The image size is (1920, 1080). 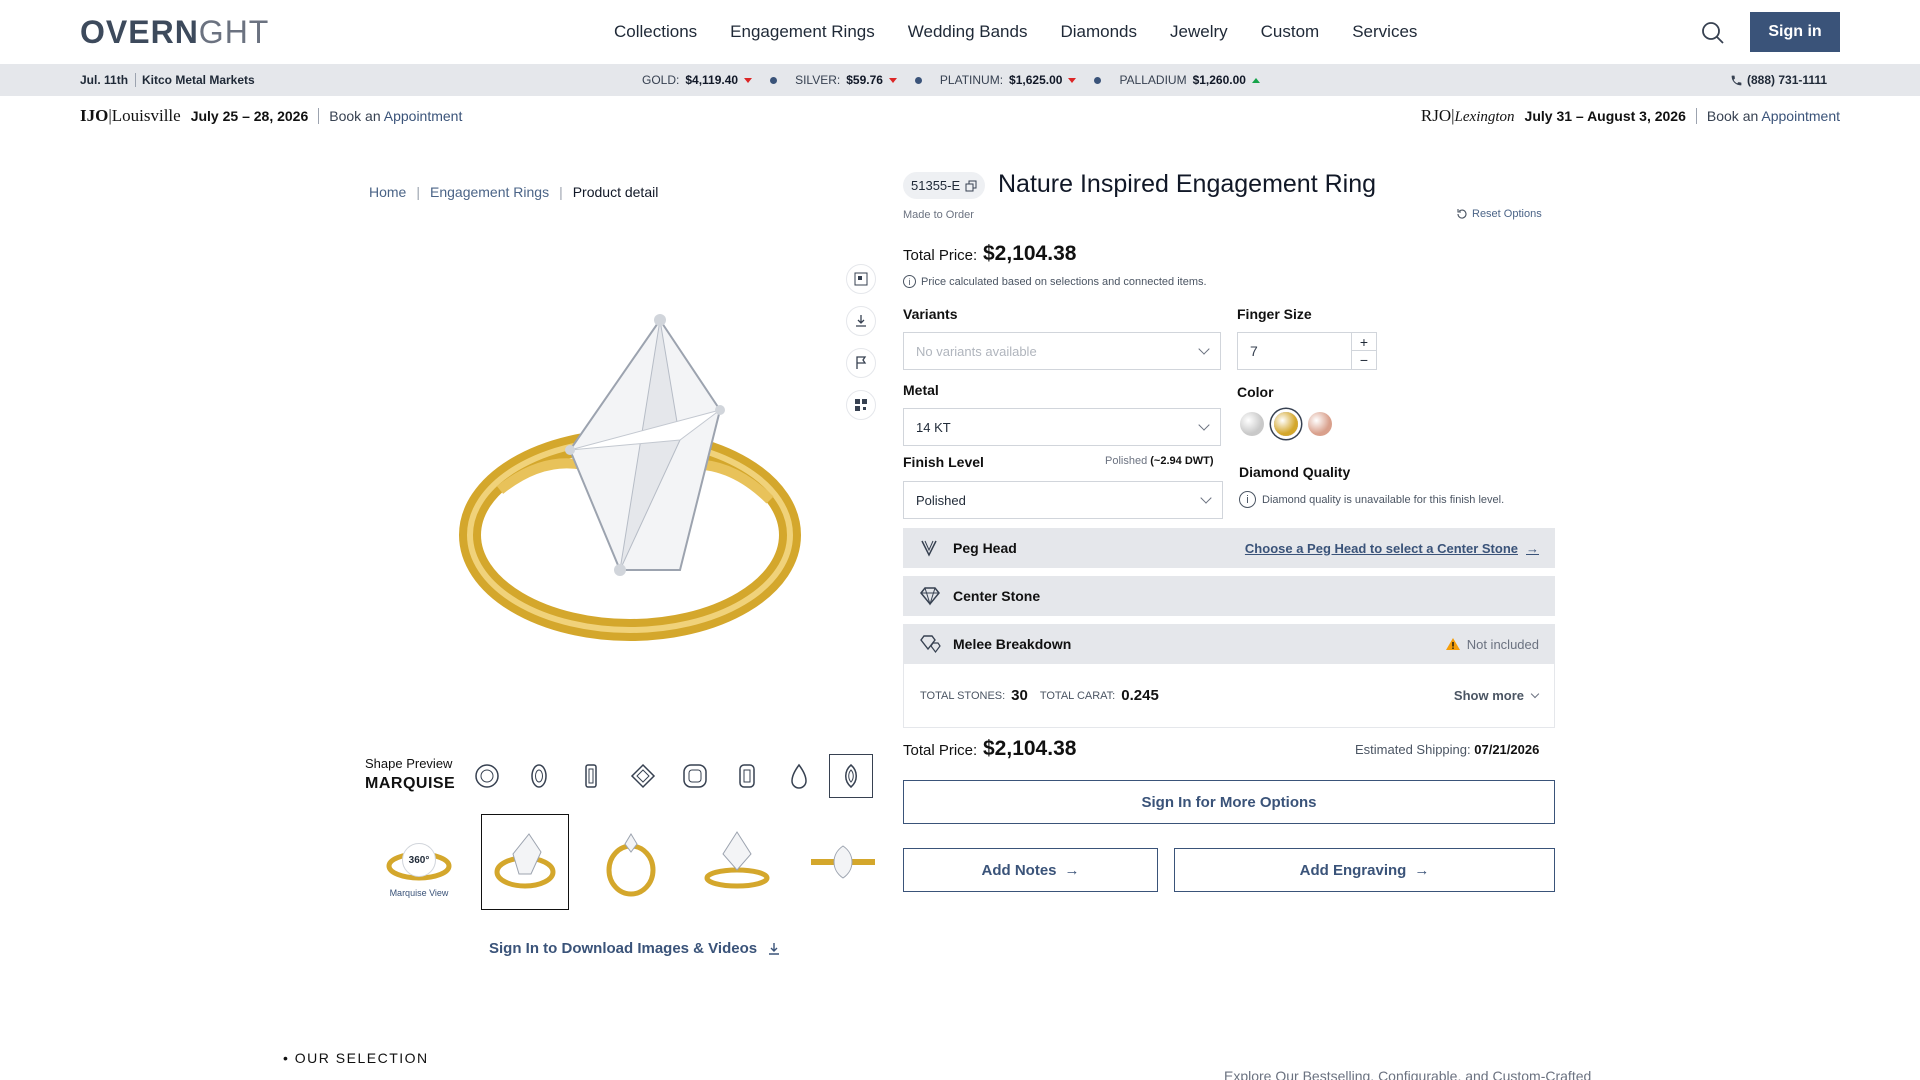 What do you see at coordinates (1795, 32) in the screenshot?
I see `sign-in-button: Sign in` at bounding box center [1795, 32].